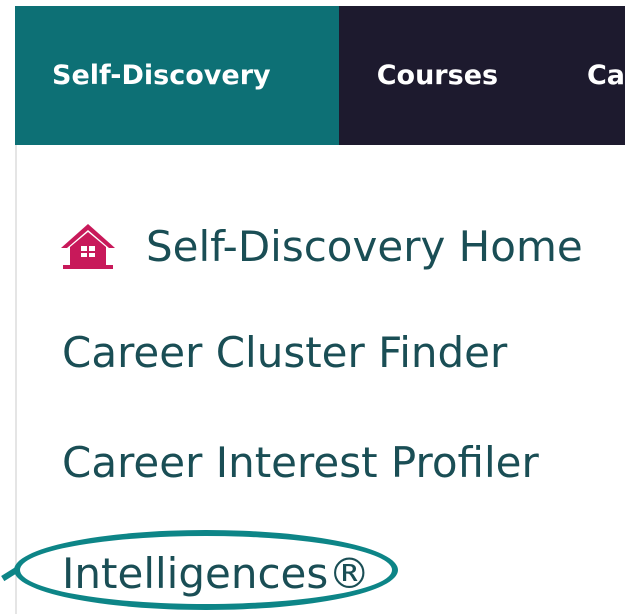 Image resolution: width=625 pixels, height=614 pixels. What do you see at coordinates (88, 246) in the screenshot?
I see `home-icon` at bounding box center [88, 246].